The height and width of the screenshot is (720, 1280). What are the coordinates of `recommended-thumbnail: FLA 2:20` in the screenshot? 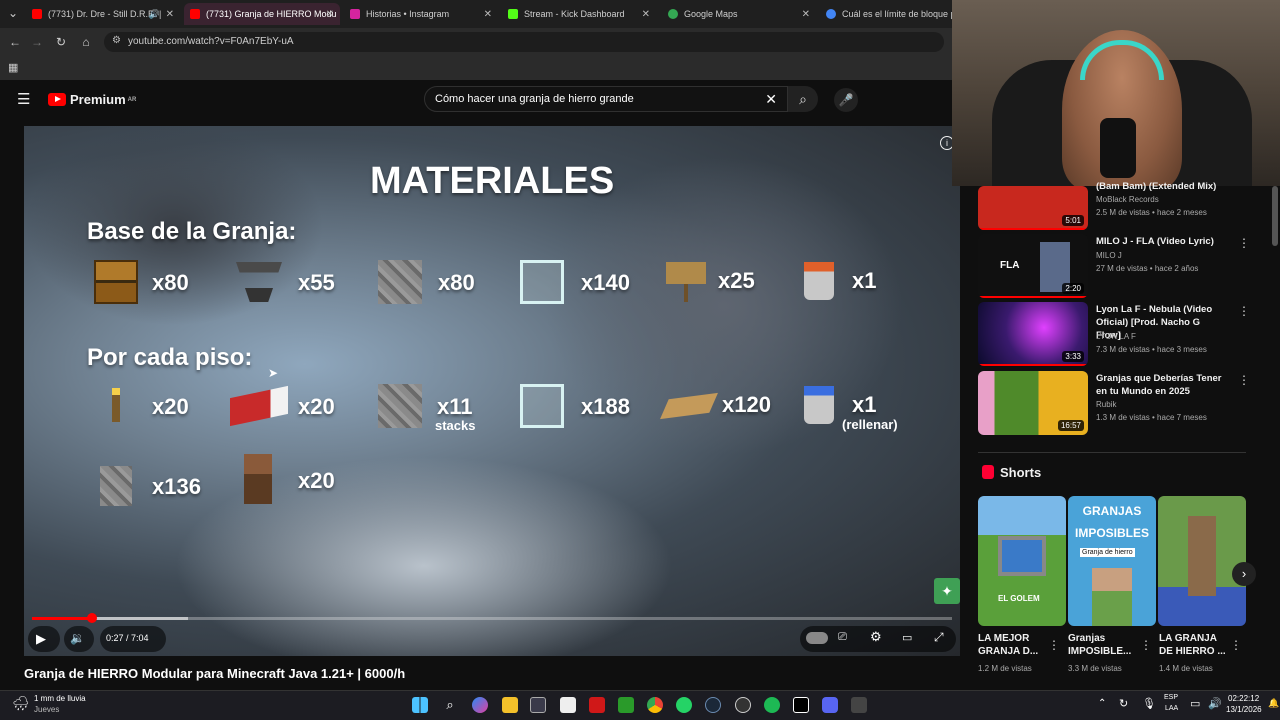 It's located at (1033, 266).